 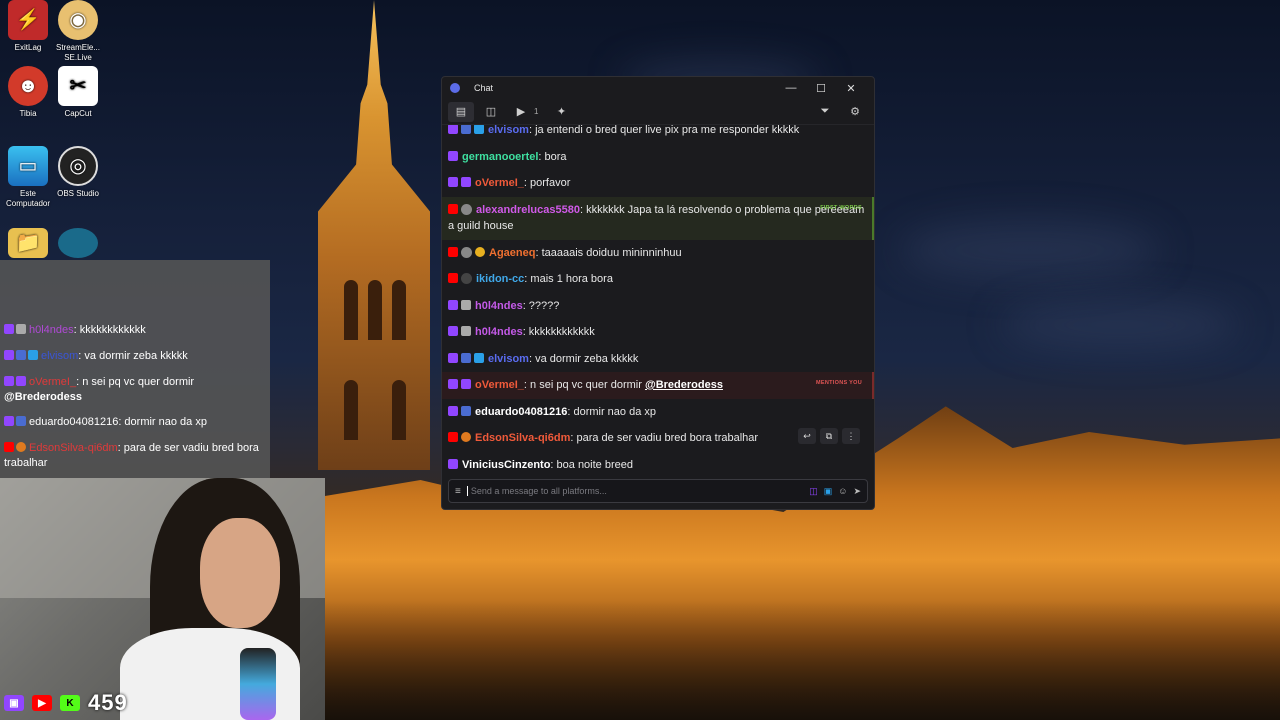 What do you see at coordinates (828, 491) in the screenshot?
I see `youtube-target-icon: ▣` at bounding box center [828, 491].